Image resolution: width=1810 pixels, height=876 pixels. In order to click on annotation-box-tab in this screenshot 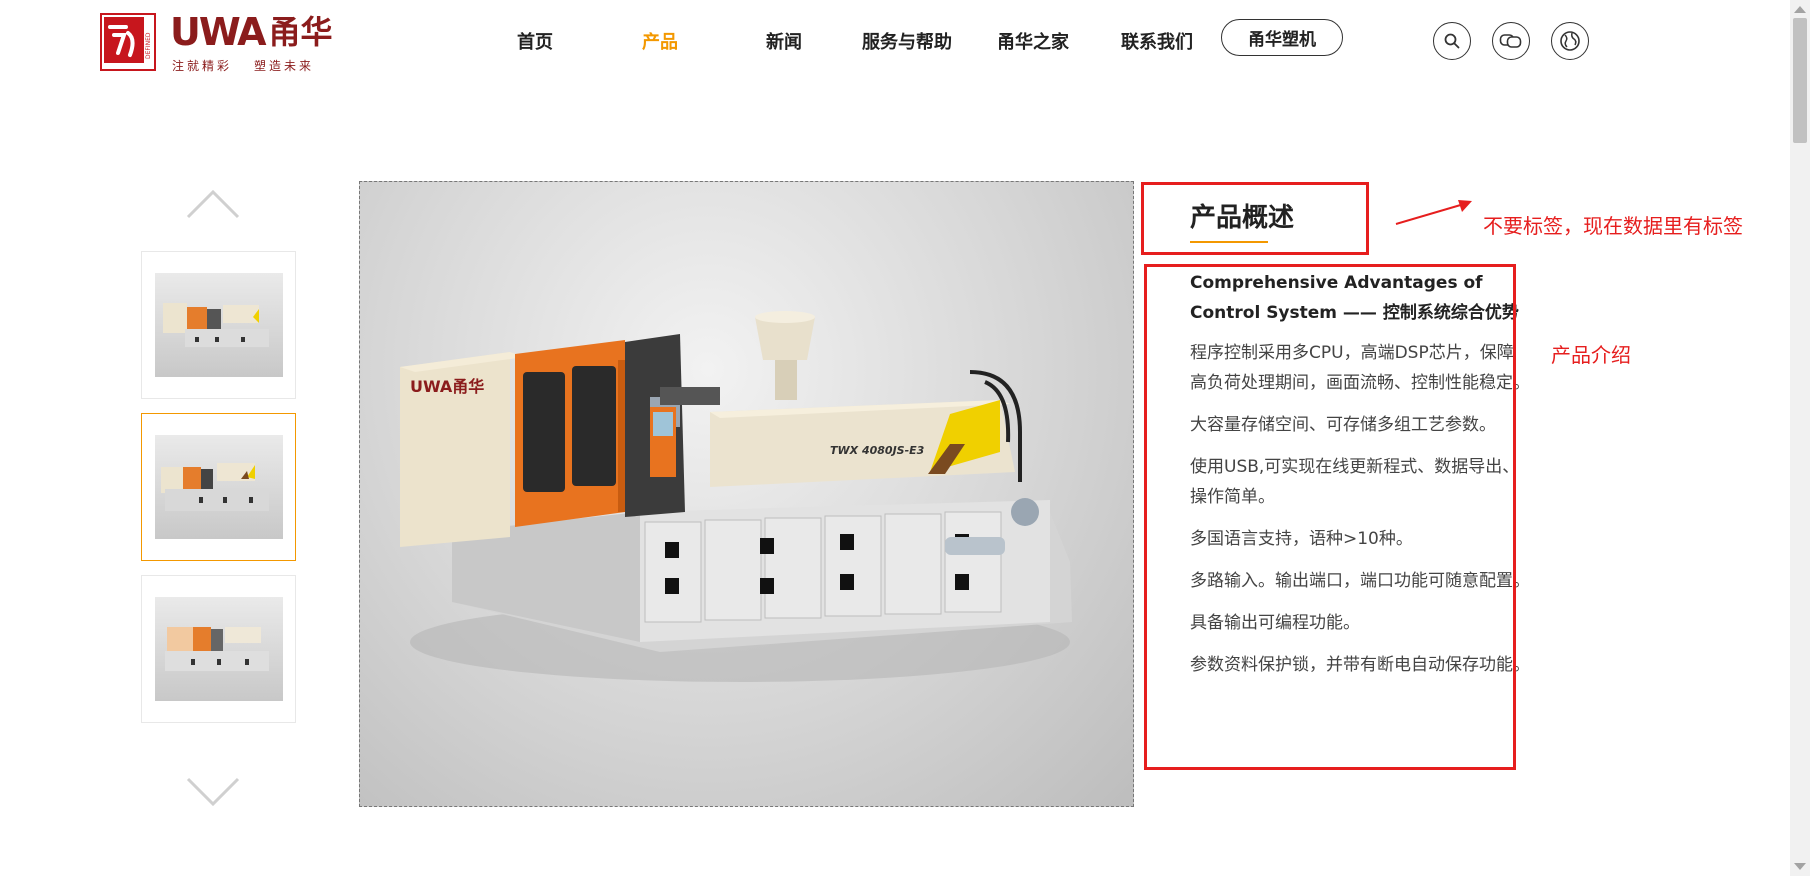, I will do `click(1255, 218)`.